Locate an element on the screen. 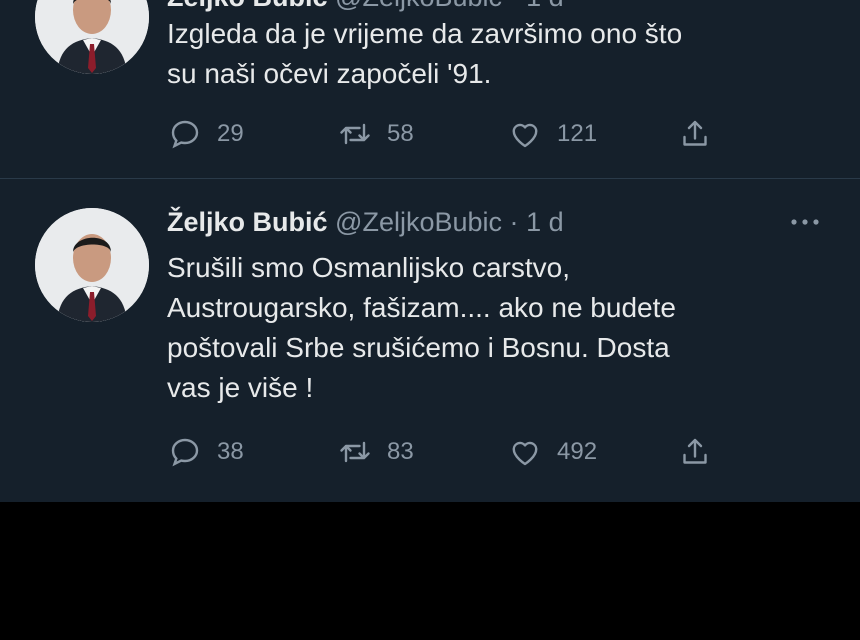 The width and height of the screenshot is (860, 640). reply-count: 29 is located at coordinates (230, 133).